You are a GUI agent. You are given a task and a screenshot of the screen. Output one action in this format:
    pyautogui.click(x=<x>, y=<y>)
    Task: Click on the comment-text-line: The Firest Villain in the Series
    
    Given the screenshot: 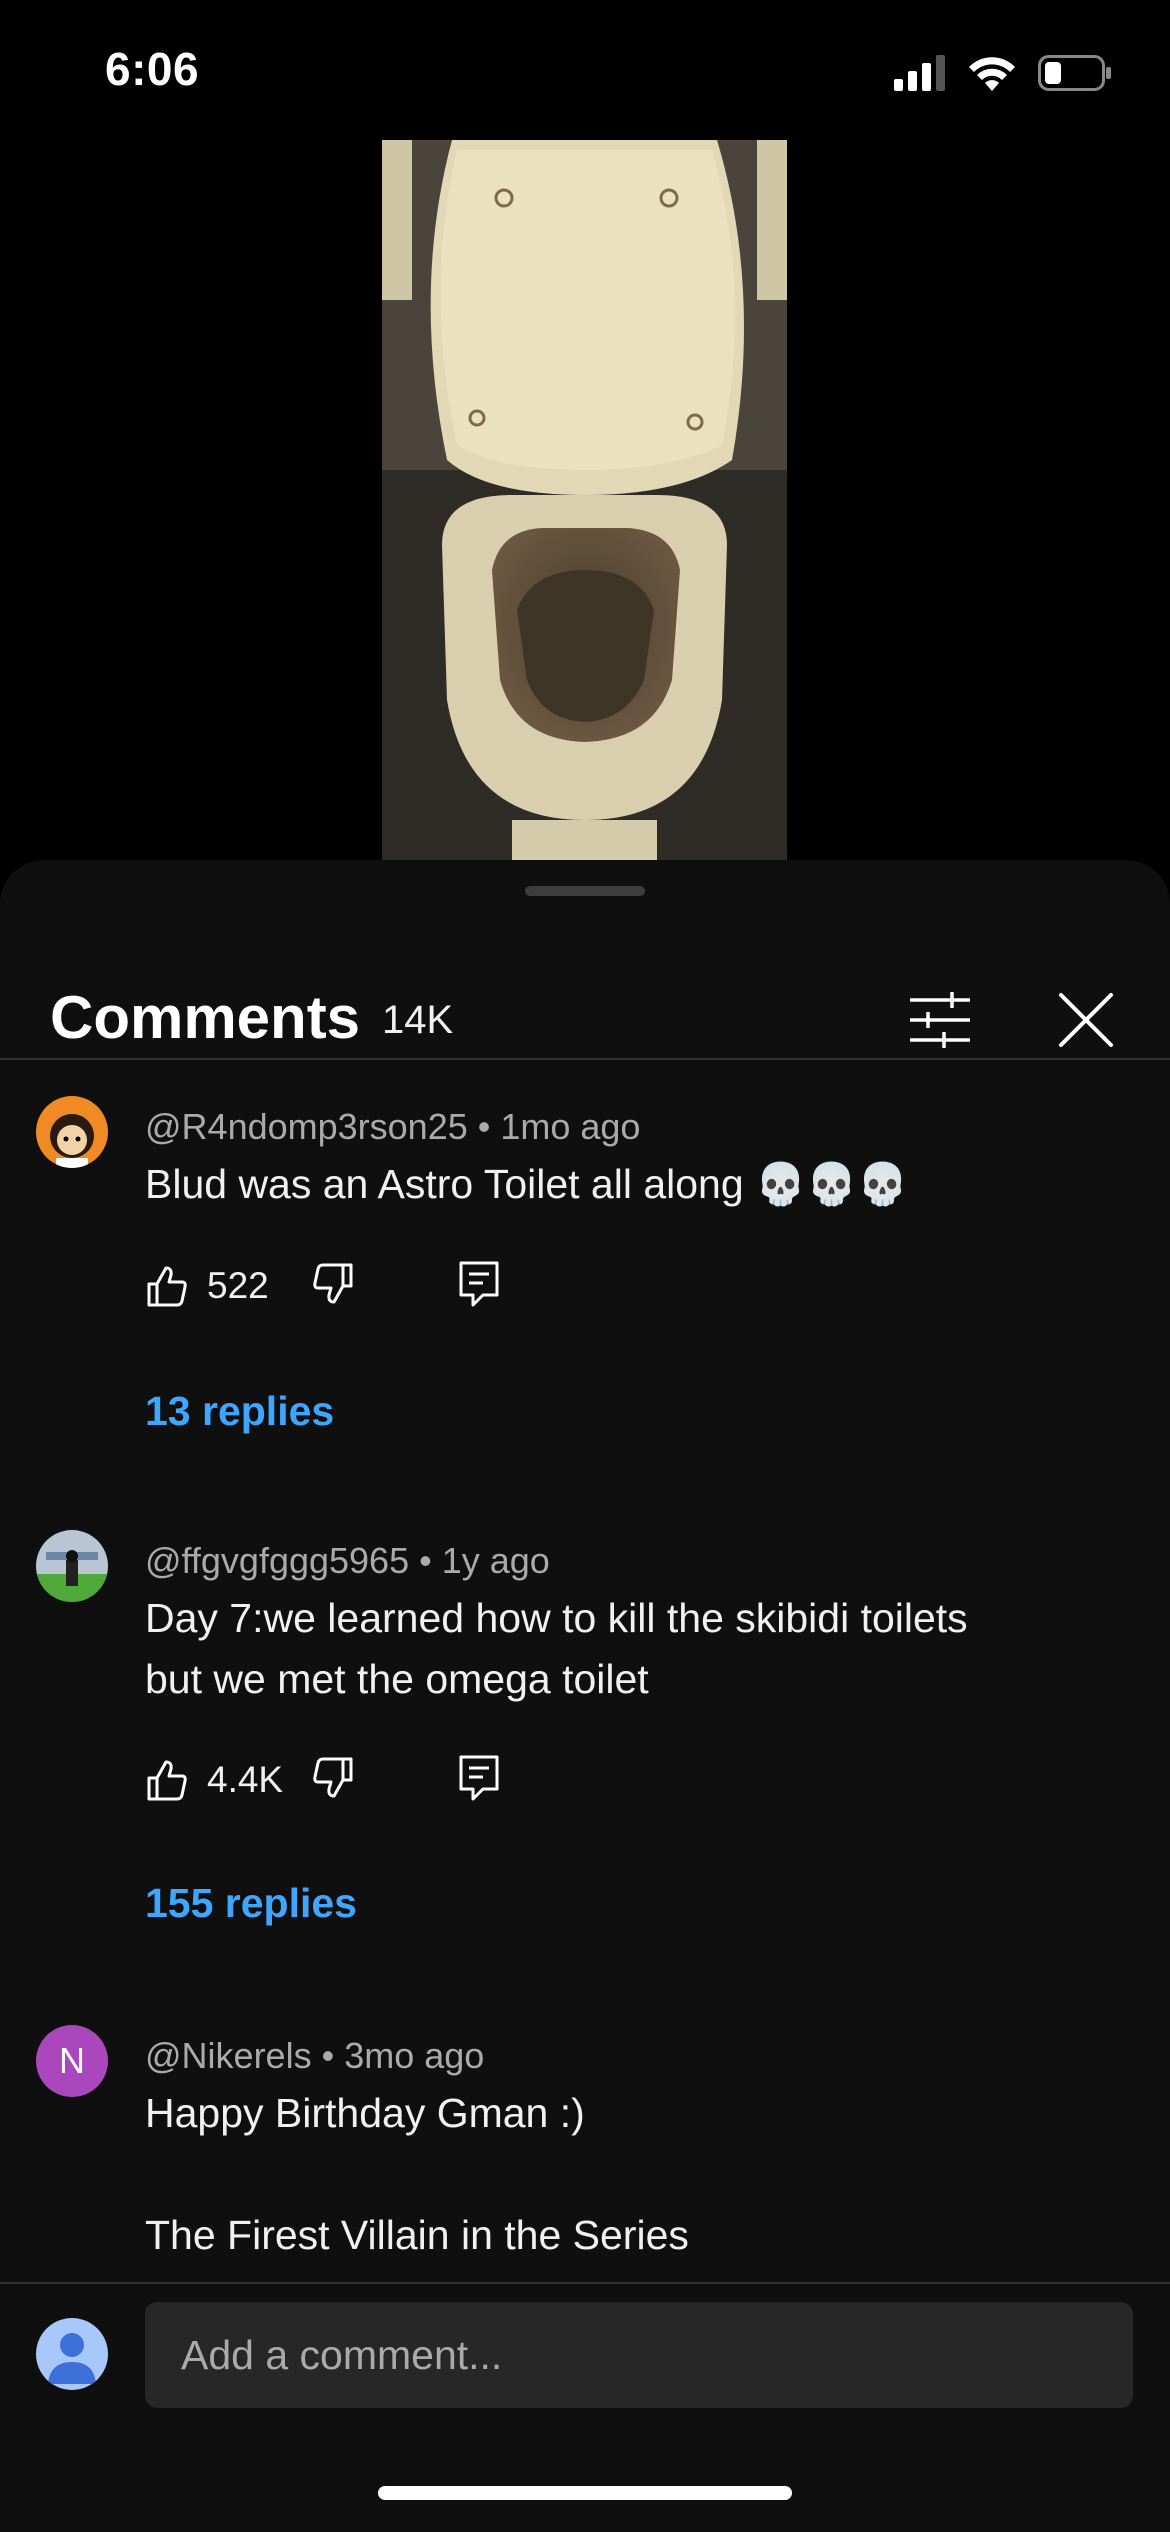 What is the action you would take?
    pyautogui.click(x=417, y=2235)
    